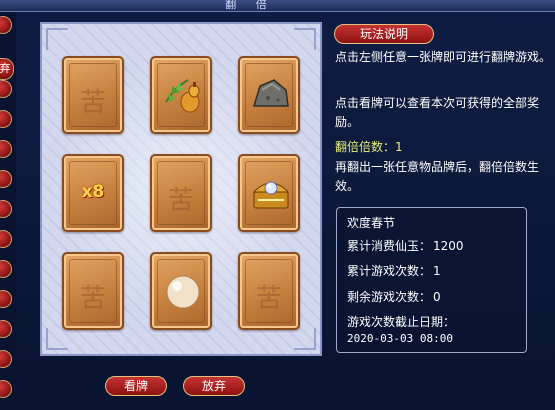 This screenshot has height=410, width=555. I want to click on multiplier-text: x8, so click(93, 192).